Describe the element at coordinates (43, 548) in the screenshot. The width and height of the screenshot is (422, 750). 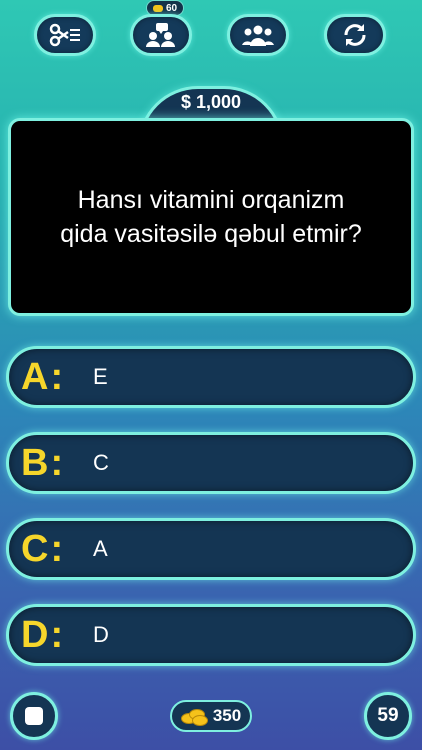
I see `answer-letter: C:` at that location.